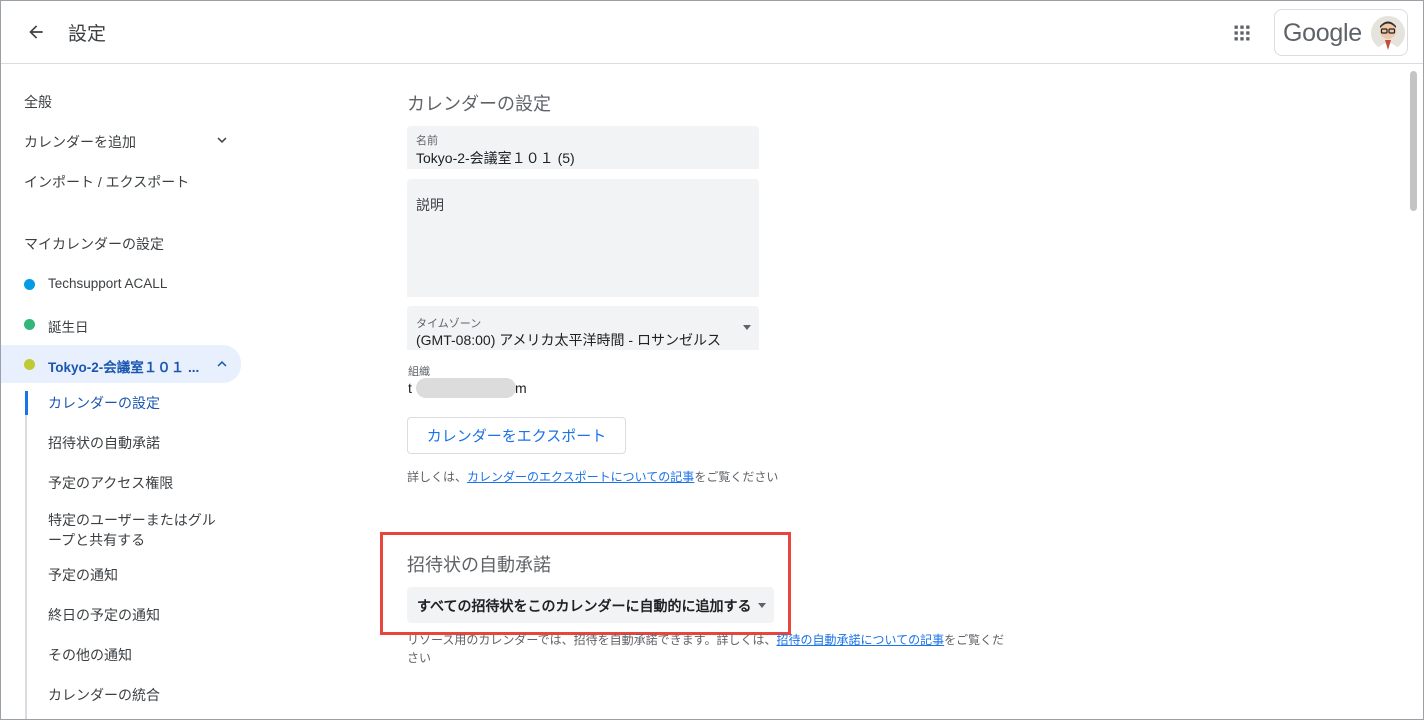  I want to click on nav-add-calendar: カレンダーを追加, so click(121, 140).